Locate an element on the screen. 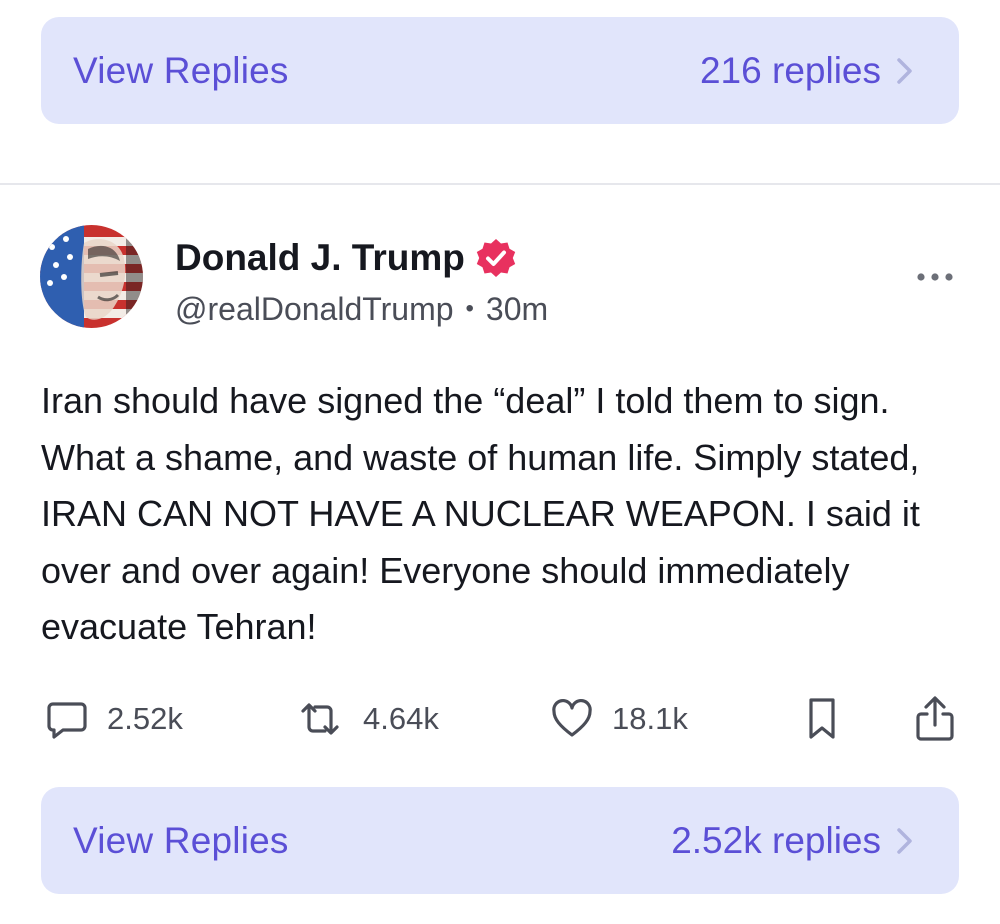  heart-icon is located at coordinates (572, 718).